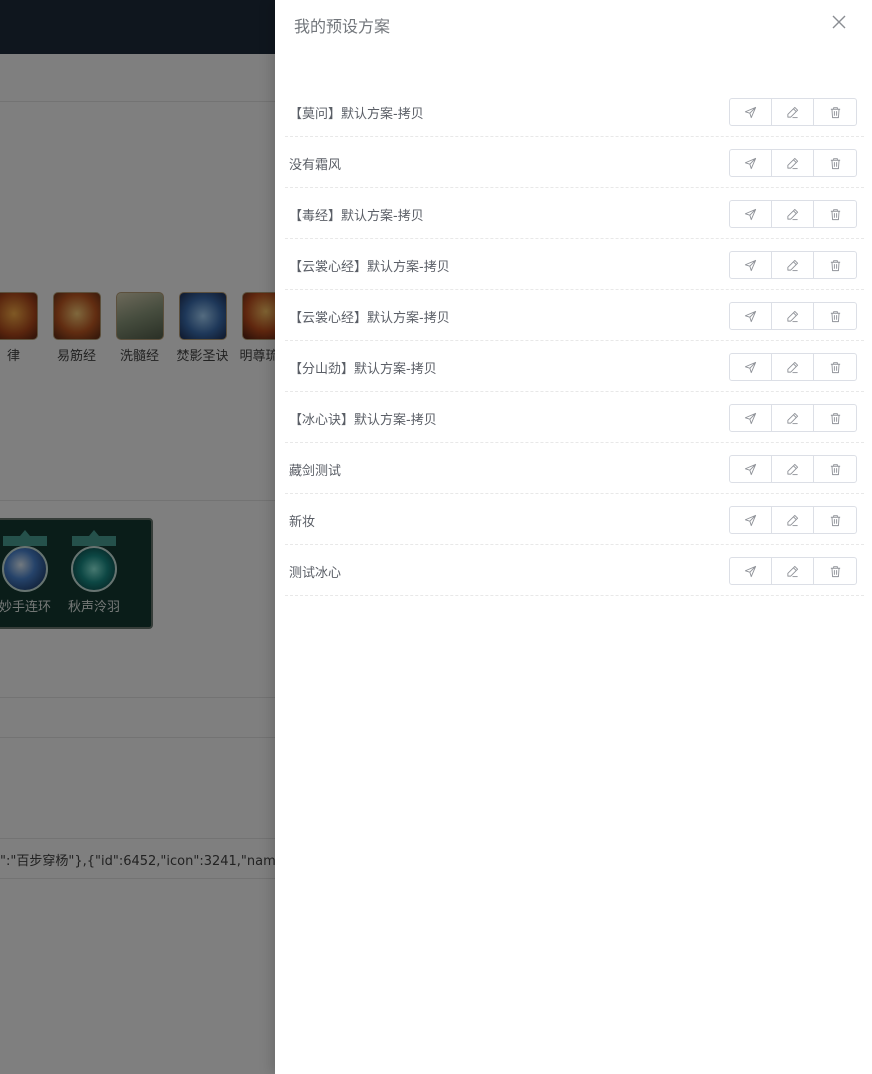 This screenshot has height=1074, width=872. I want to click on drawer-title: 我的预设方案, so click(342, 26).